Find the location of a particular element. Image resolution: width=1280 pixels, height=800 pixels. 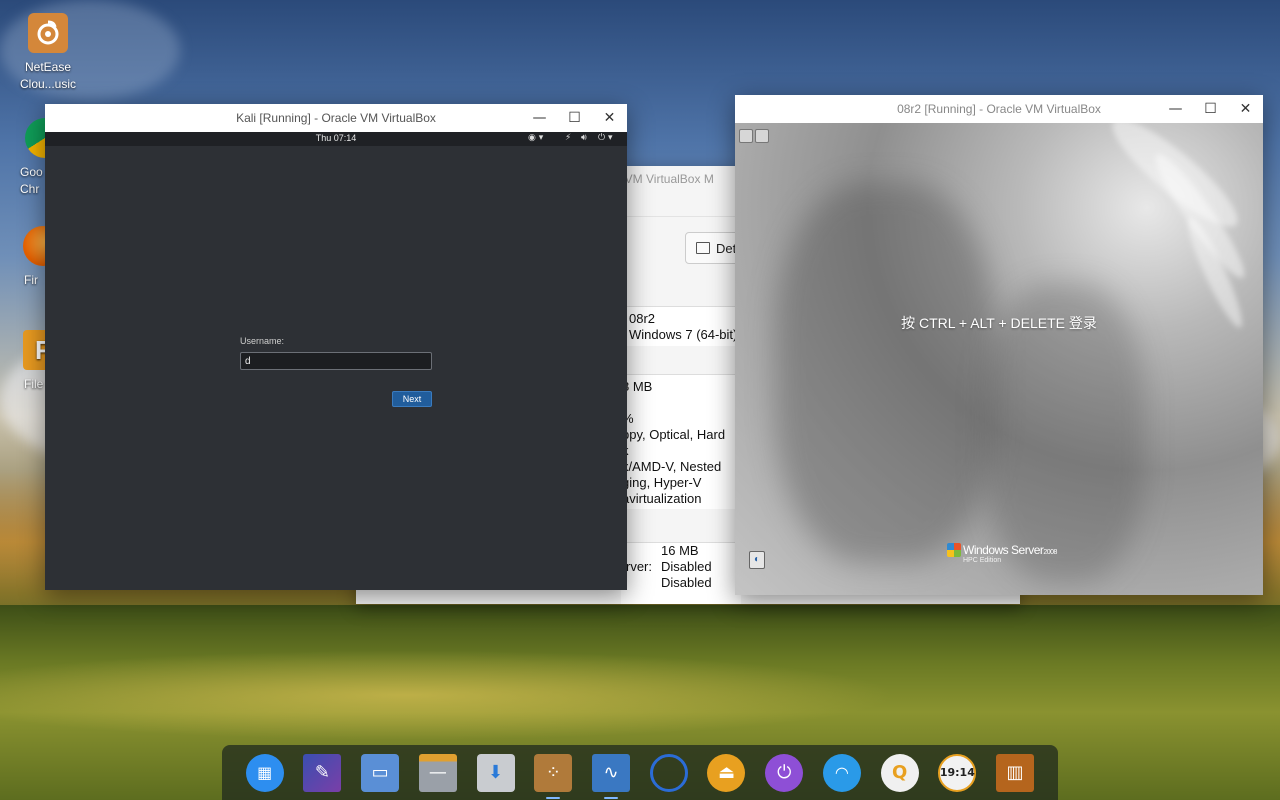

dock-file-manager: — is located at coordinates (438, 773).